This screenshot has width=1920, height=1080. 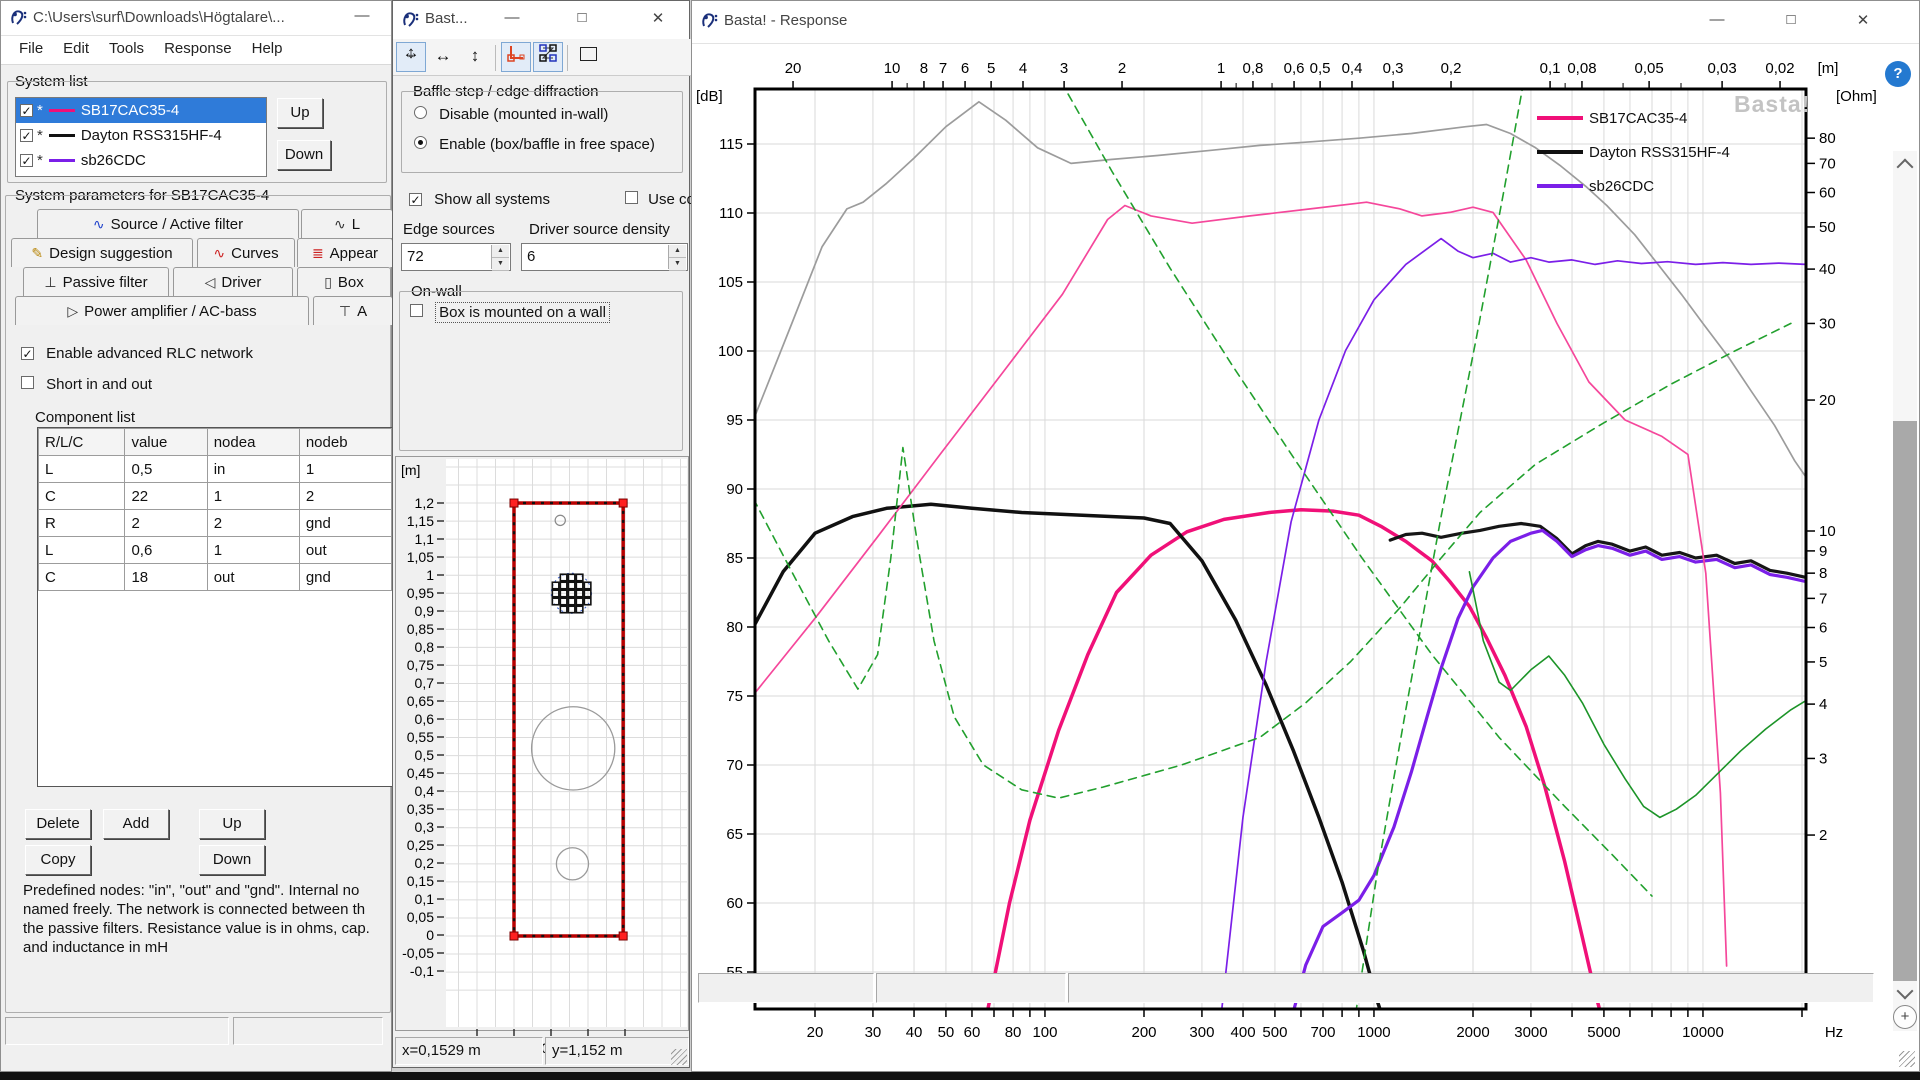 I want to click on component-row: L 0,5 in 1, so click(x=215, y=469).